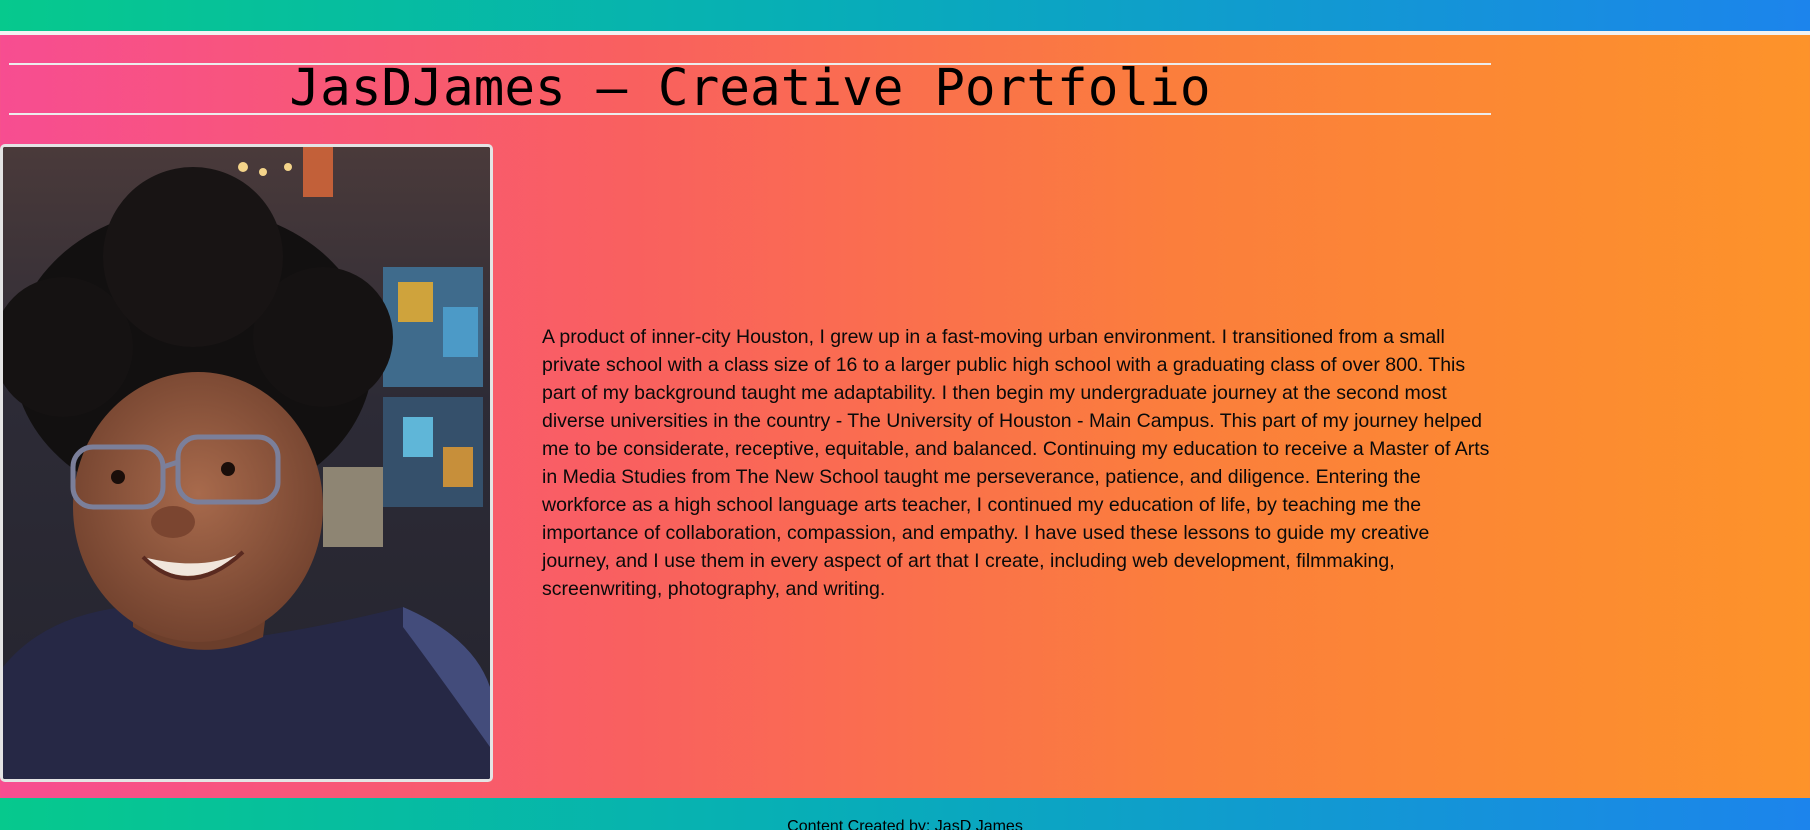 Image resolution: width=1810 pixels, height=830 pixels. I want to click on title-rule-bottom, so click(750, 114).